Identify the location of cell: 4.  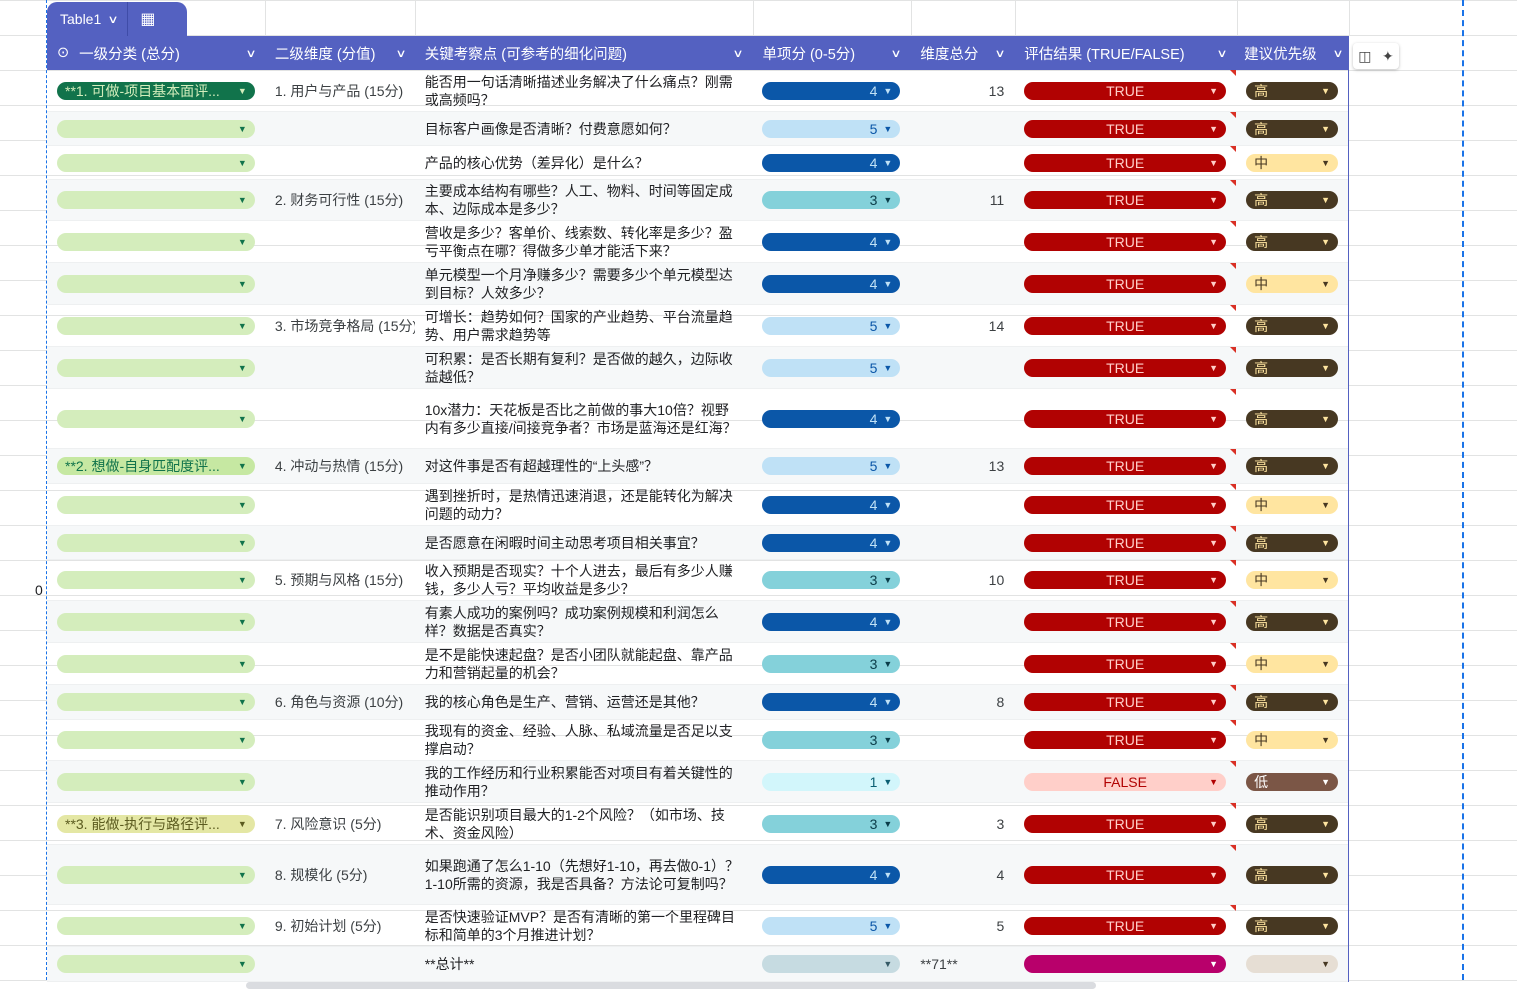
(962, 874).